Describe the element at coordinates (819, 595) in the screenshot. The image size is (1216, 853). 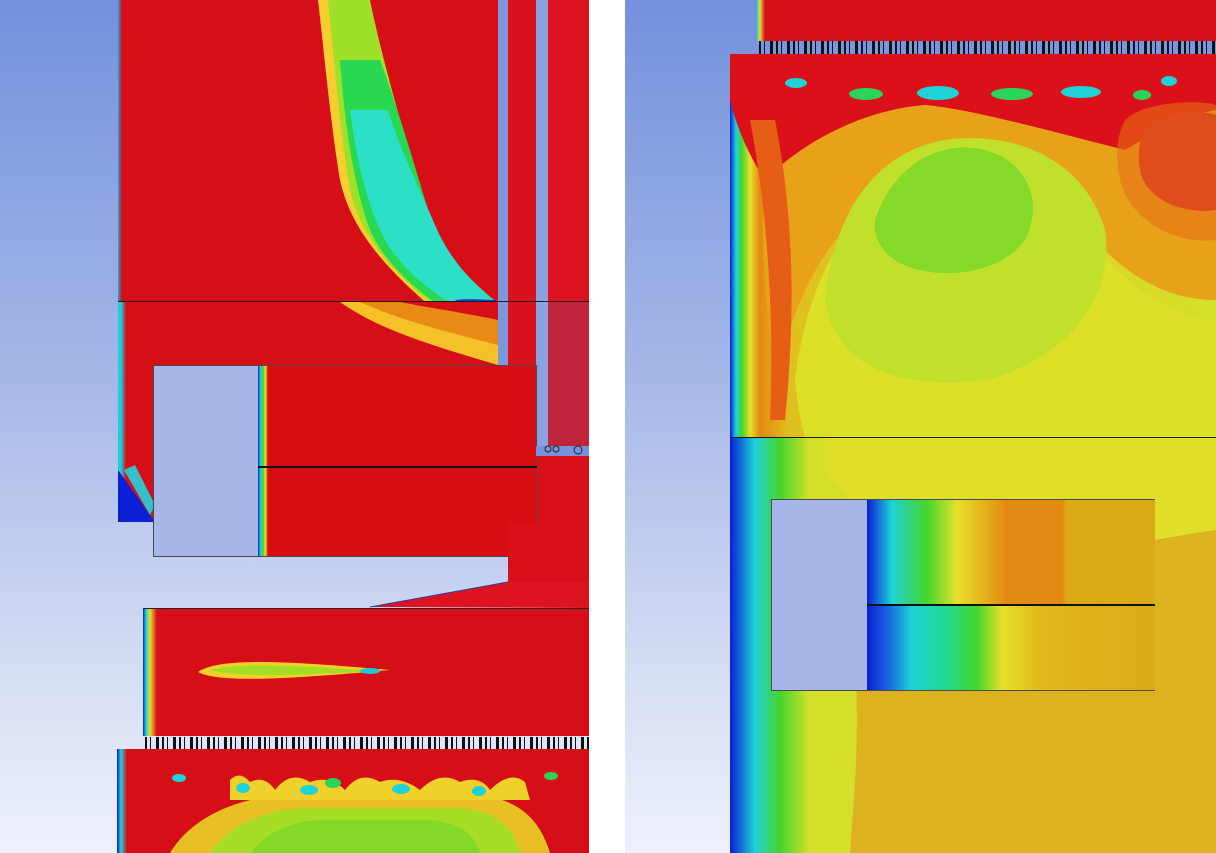
I see `right-inset-blank-area` at that location.